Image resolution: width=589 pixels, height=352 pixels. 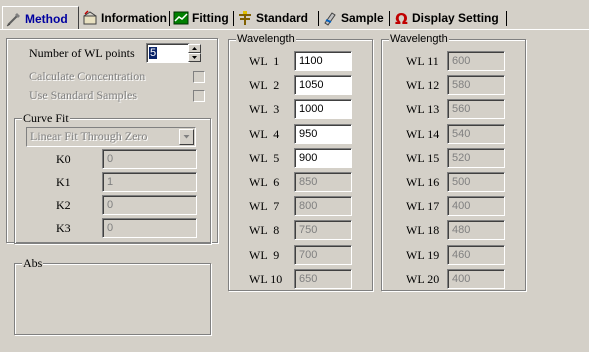 What do you see at coordinates (323, 133) in the screenshot?
I see `wl-field-4: 950` at bounding box center [323, 133].